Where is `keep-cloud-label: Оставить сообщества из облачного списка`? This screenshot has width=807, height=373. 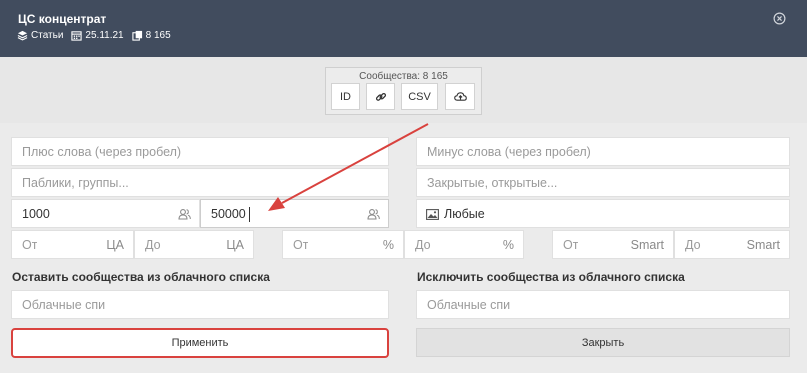 keep-cloud-label: Оставить сообщества из облачного списка is located at coordinates (141, 277).